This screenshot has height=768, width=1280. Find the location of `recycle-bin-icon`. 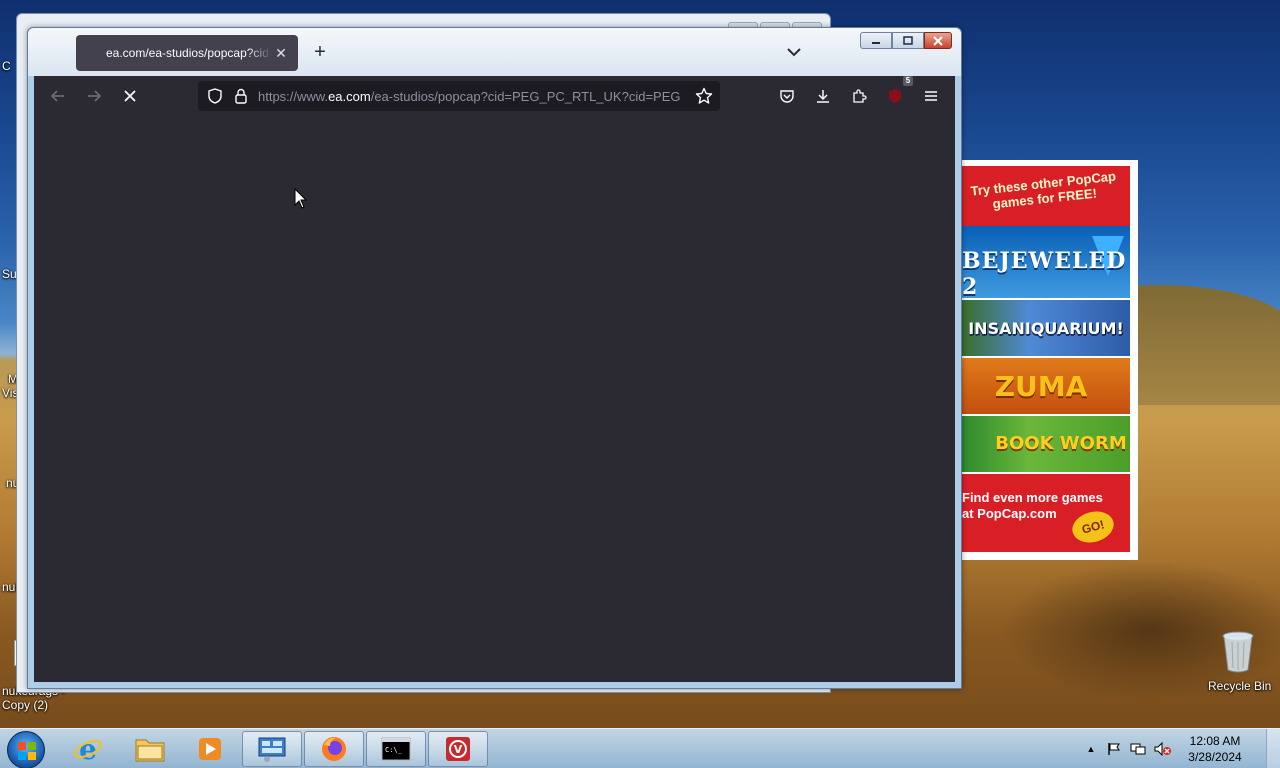

recycle-bin-icon is located at coordinates (1238, 652).